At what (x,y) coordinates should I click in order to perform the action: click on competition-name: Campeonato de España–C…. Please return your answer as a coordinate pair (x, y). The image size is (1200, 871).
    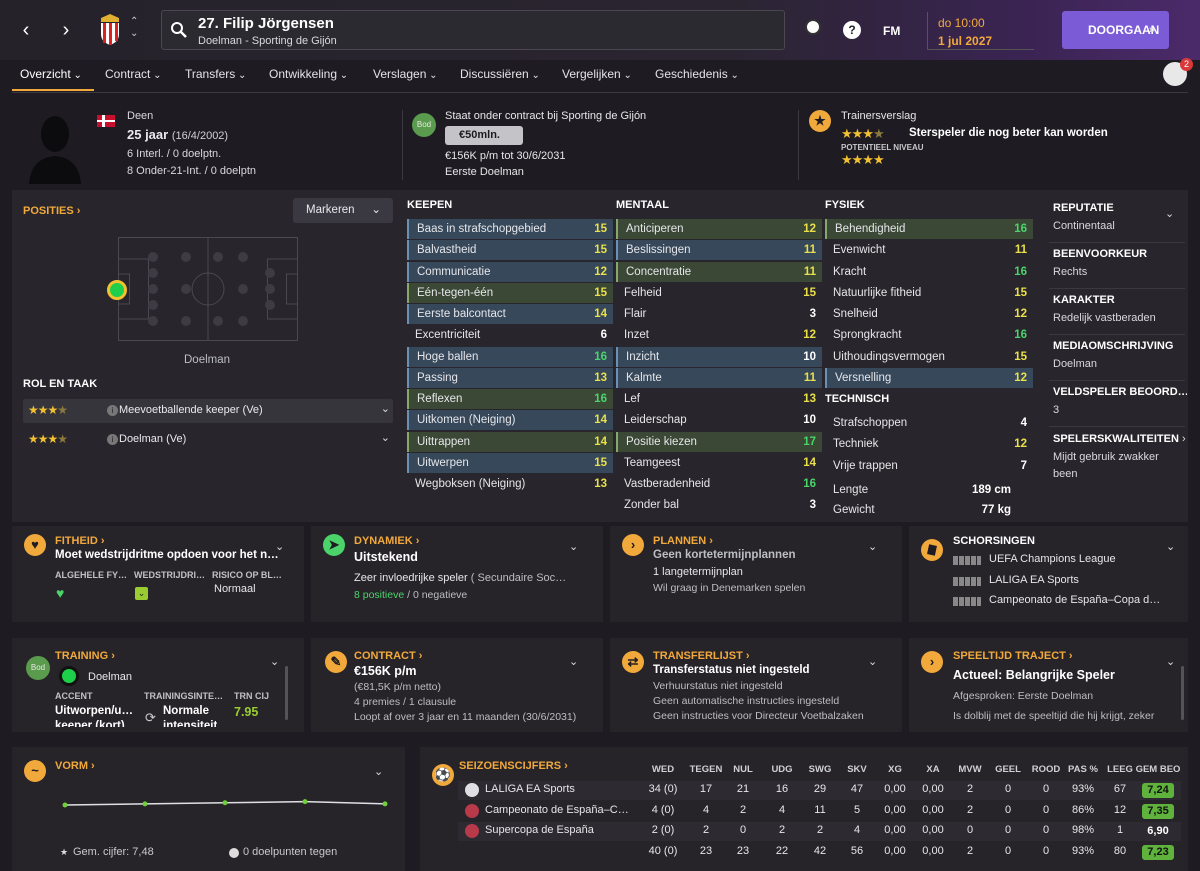
    Looking at the image, I should click on (557, 810).